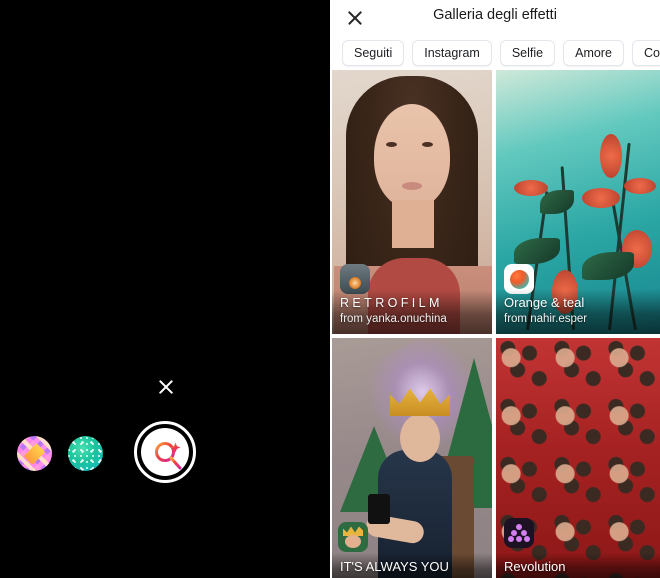 This screenshot has width=660, height=578. Describe the element at coordinates (535, 567) in the screenshot. I see `tile4-effect-name: Revolution` at that location.